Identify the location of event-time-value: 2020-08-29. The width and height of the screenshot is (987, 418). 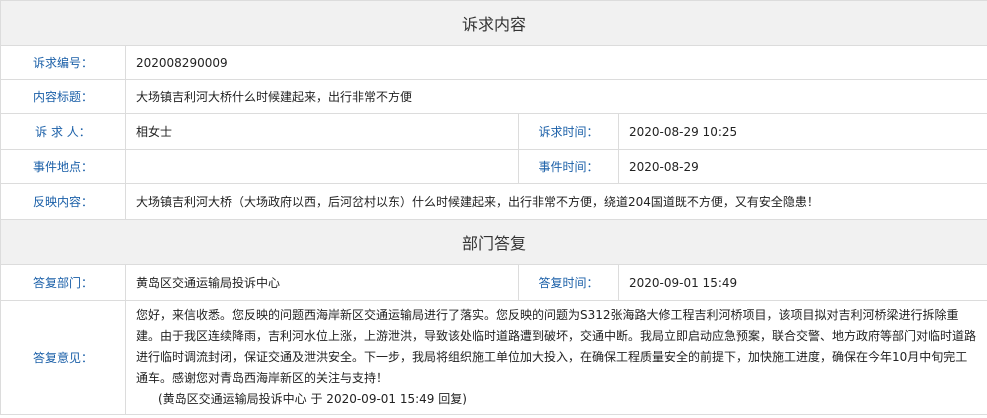
(802, 166).